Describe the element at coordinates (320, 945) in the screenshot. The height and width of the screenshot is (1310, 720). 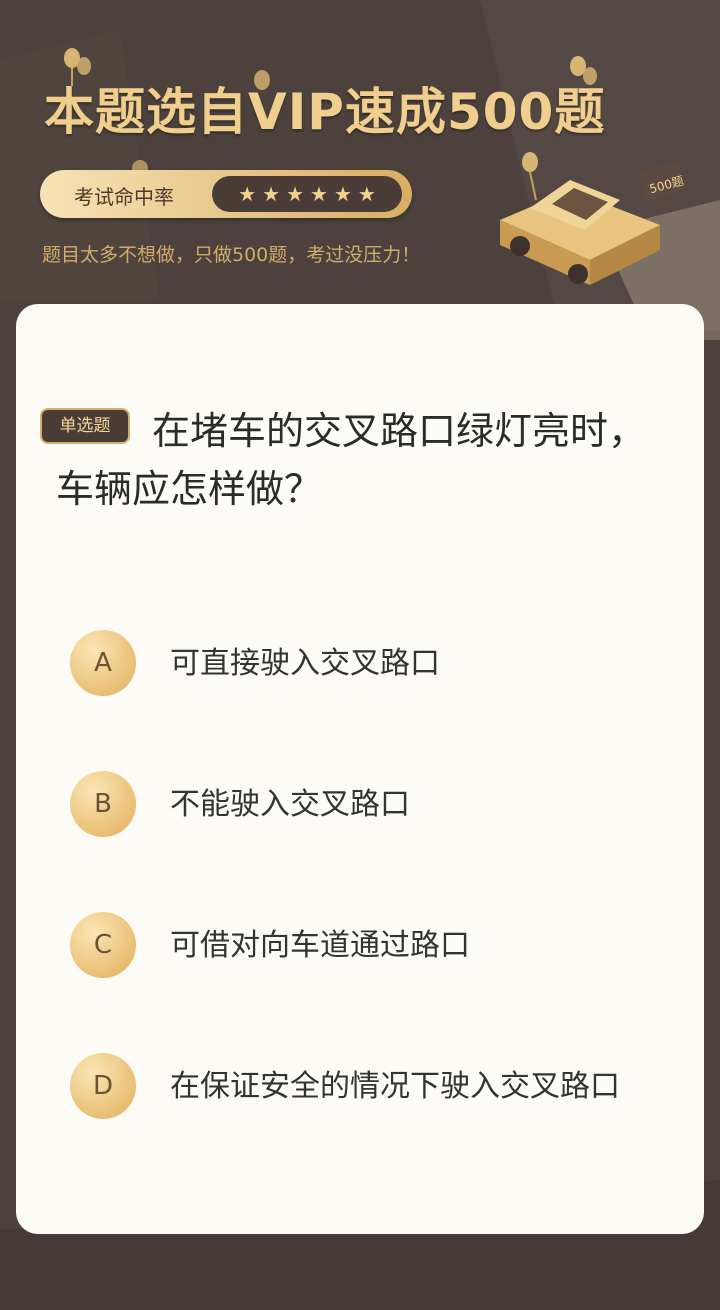
I see `option-text: 可借对向车道通过路口` at that location.